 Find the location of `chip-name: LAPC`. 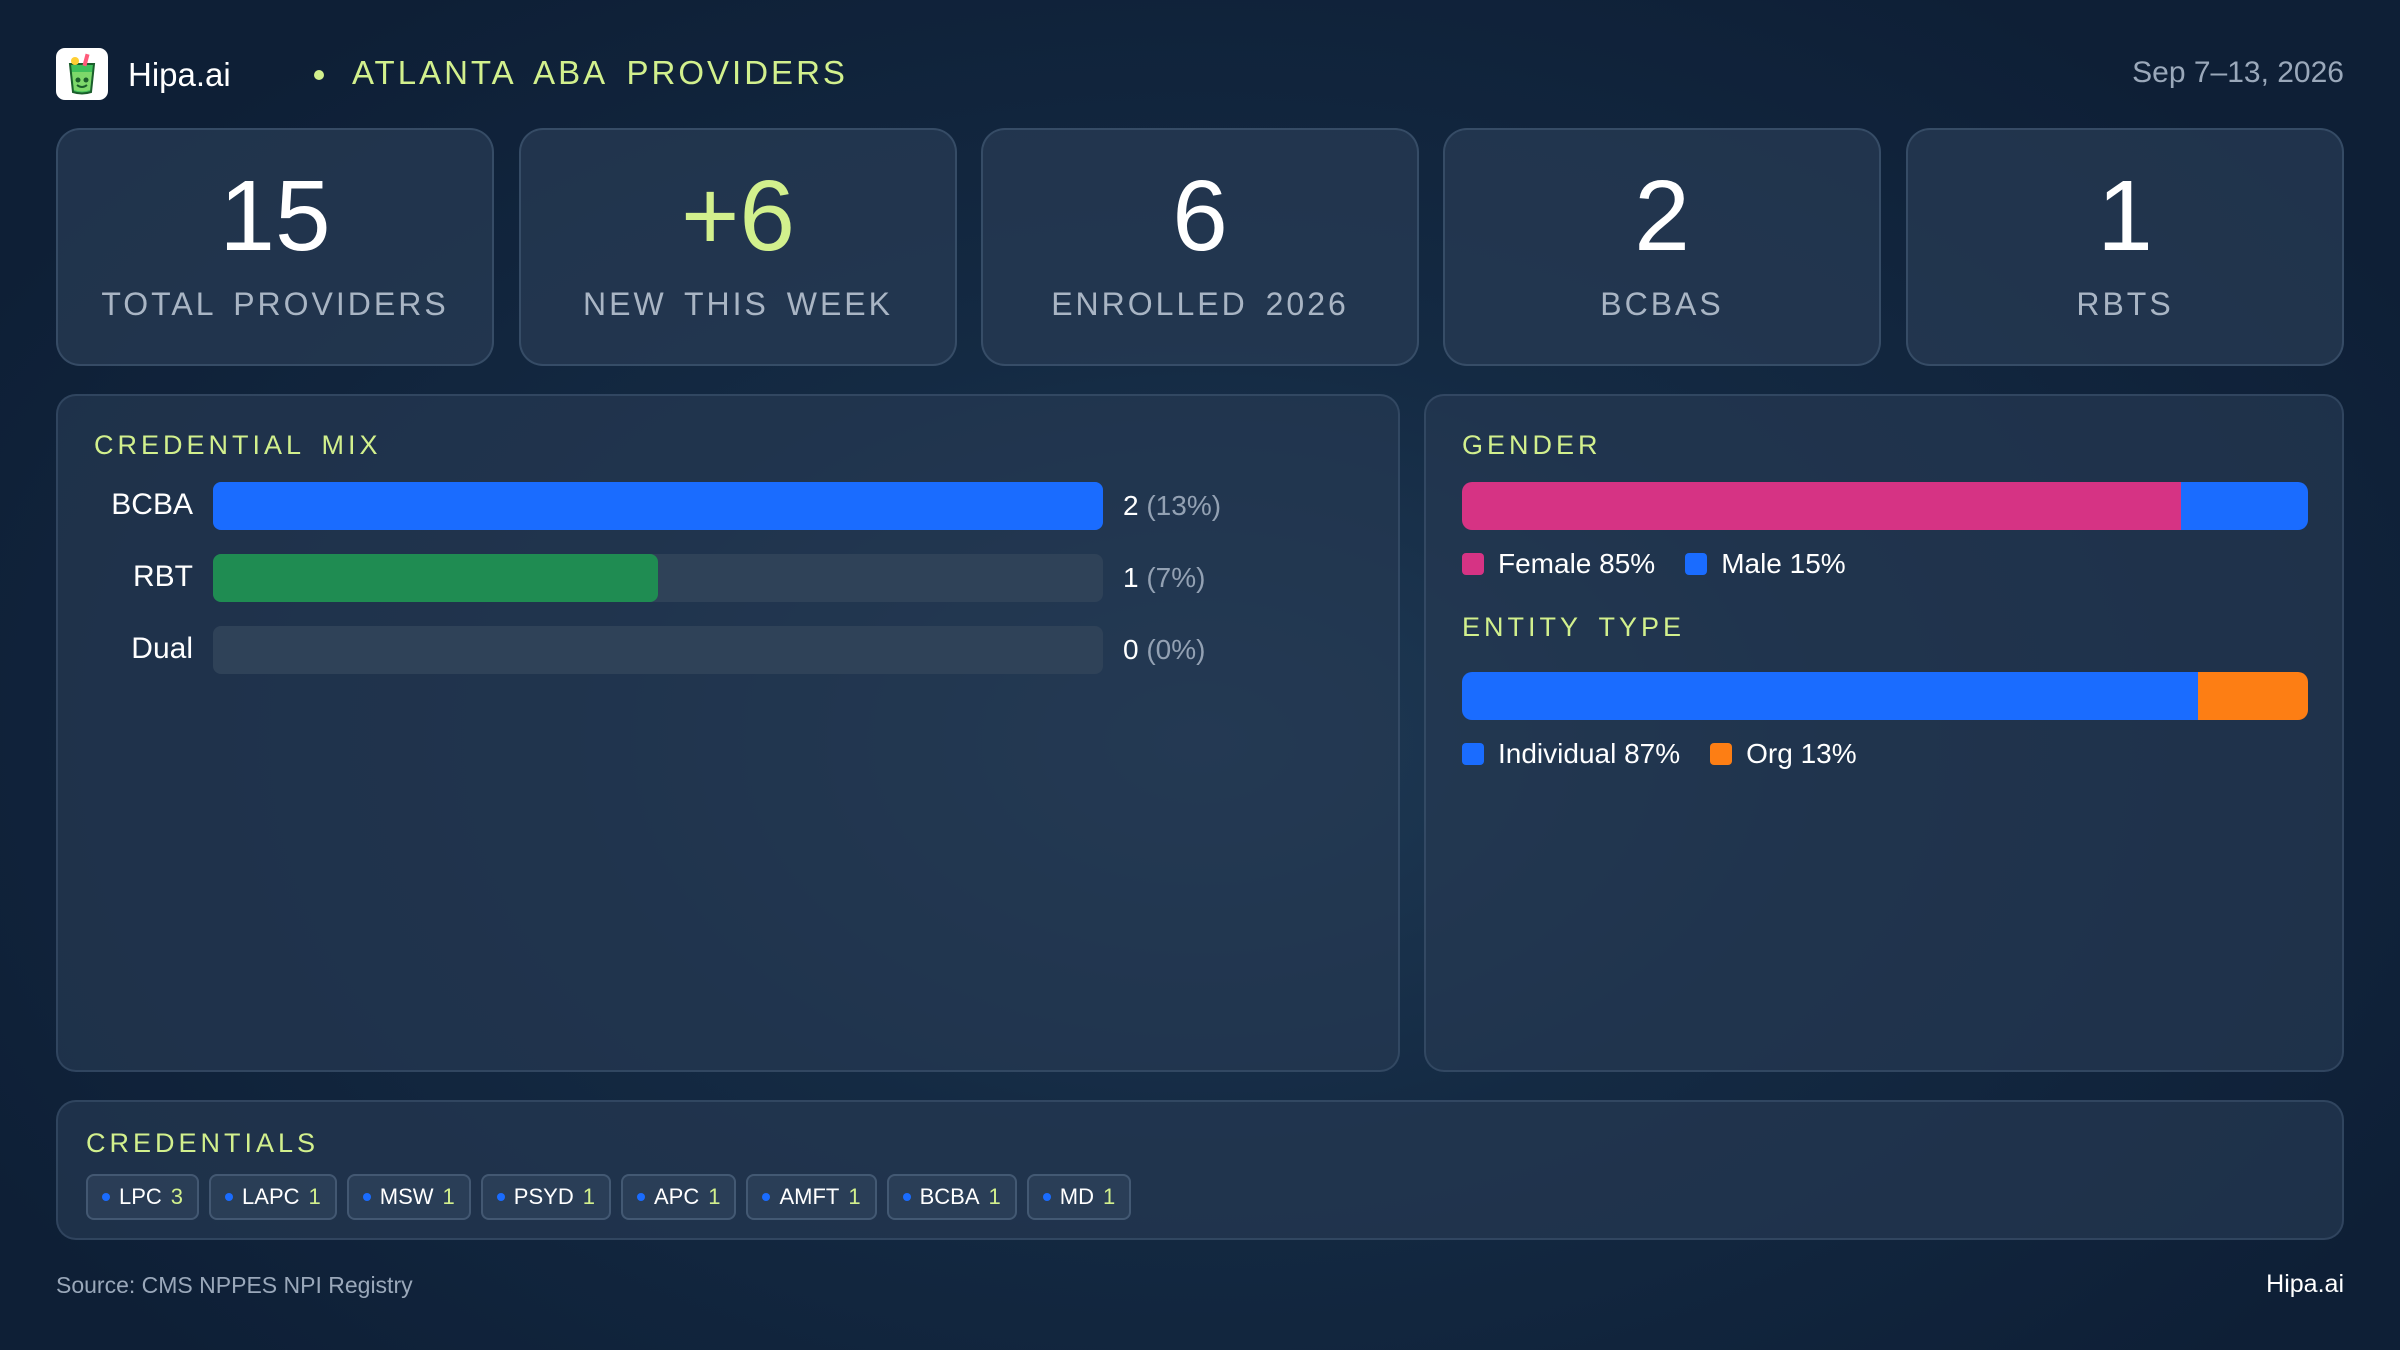

chip-name: LAPC is located at coordinates (271, 1196).